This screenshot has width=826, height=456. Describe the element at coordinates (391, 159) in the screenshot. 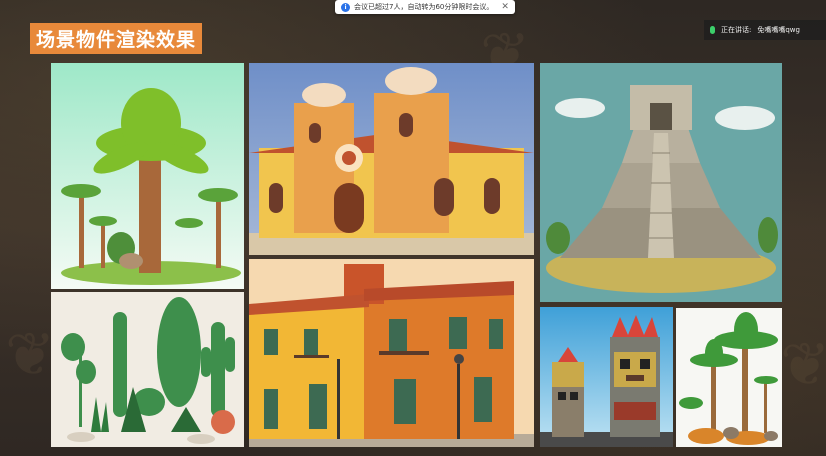

I see `tile-spanish-church` at that location.